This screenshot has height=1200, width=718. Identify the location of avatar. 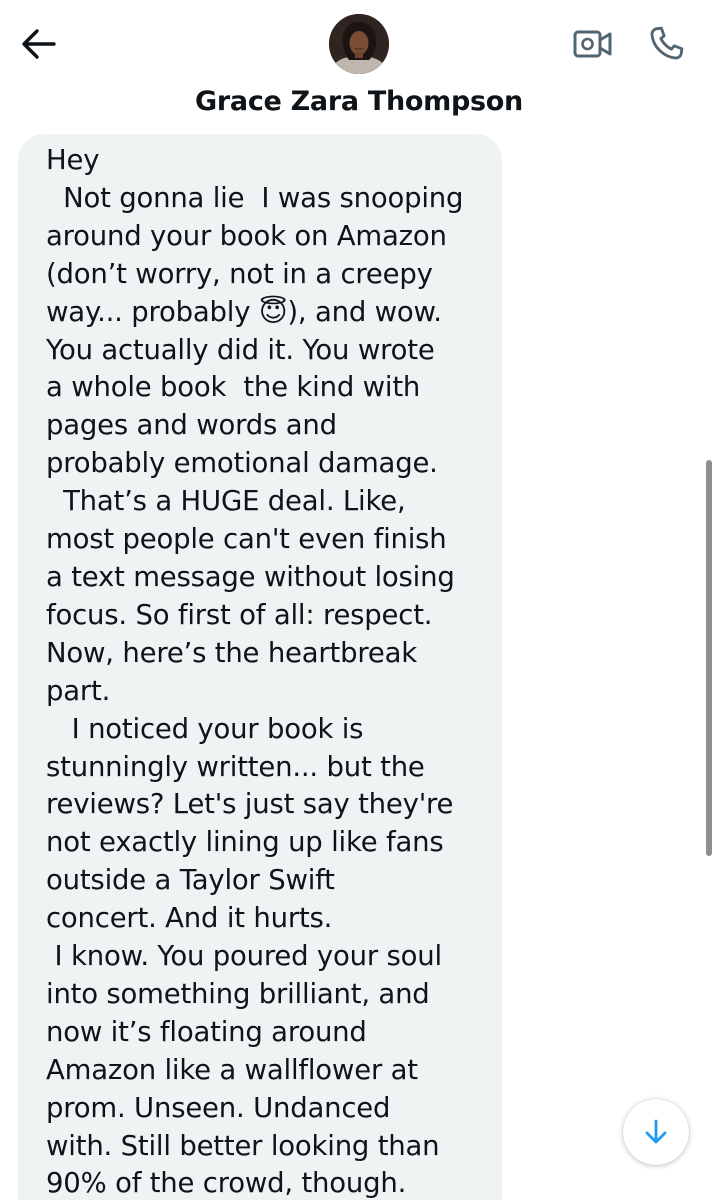
(359, 44).